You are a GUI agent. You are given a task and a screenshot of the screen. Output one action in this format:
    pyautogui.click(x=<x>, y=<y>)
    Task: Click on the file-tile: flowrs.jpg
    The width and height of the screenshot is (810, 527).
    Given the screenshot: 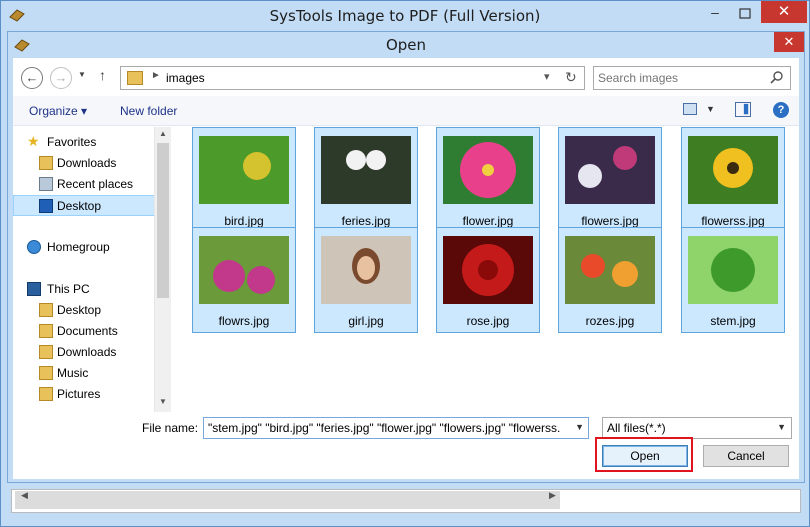 What is the action you would take?
    pyautogui.click(x=244, y=280)
    